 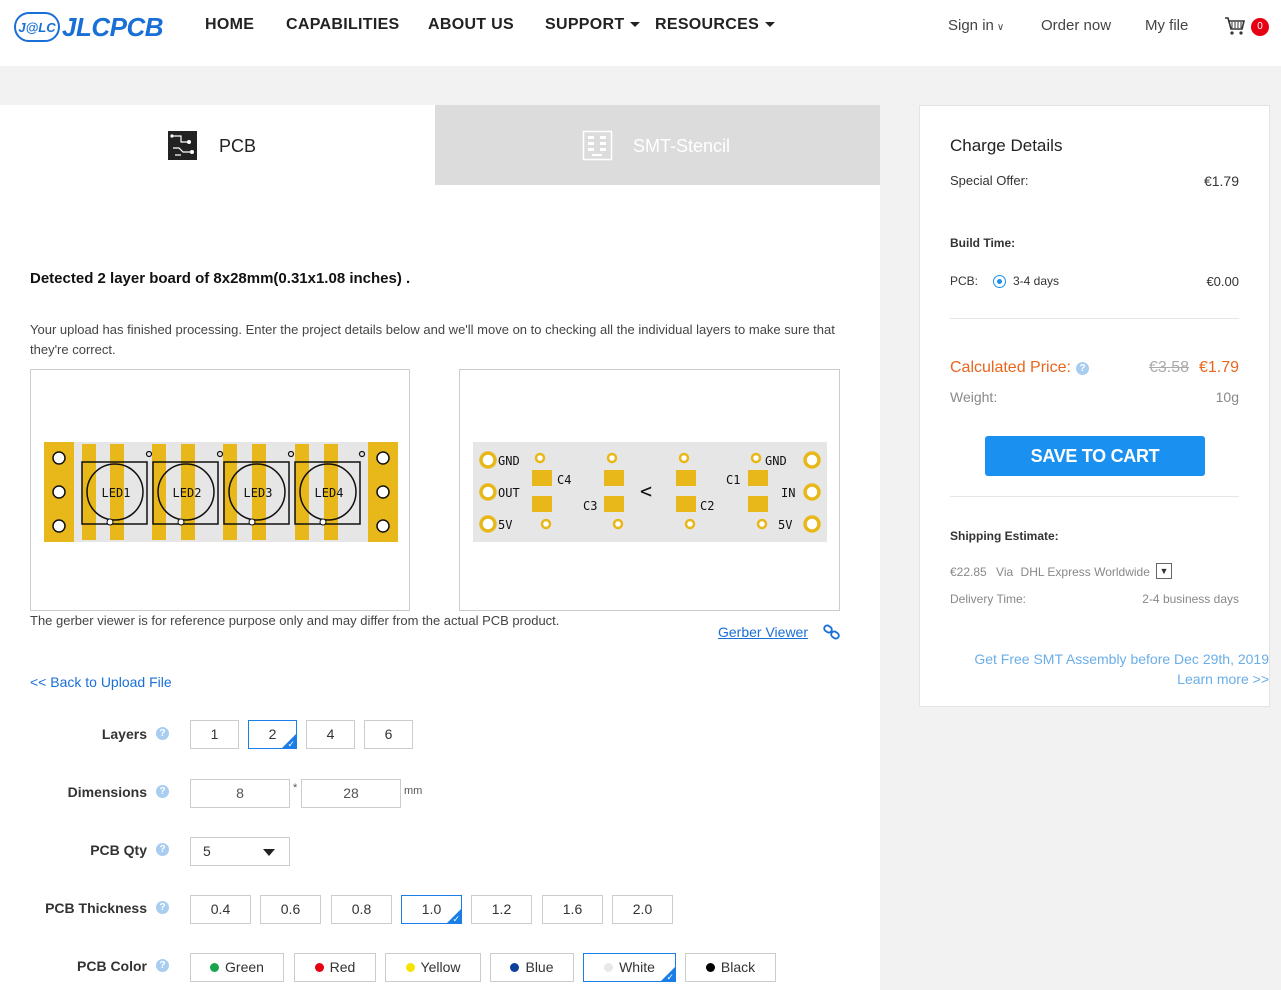 I want to click on shipping-row: €22.85 Via DHL Express Worldwide ▼, so click(x=1094, y=571).